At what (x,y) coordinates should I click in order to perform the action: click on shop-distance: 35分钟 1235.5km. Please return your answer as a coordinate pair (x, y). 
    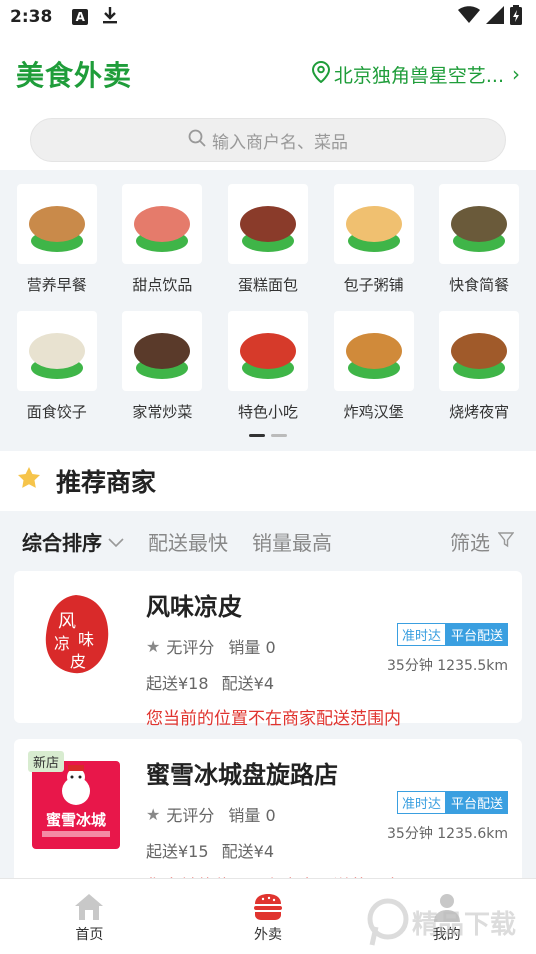
    Looking at the image, I should click on (447, 666).